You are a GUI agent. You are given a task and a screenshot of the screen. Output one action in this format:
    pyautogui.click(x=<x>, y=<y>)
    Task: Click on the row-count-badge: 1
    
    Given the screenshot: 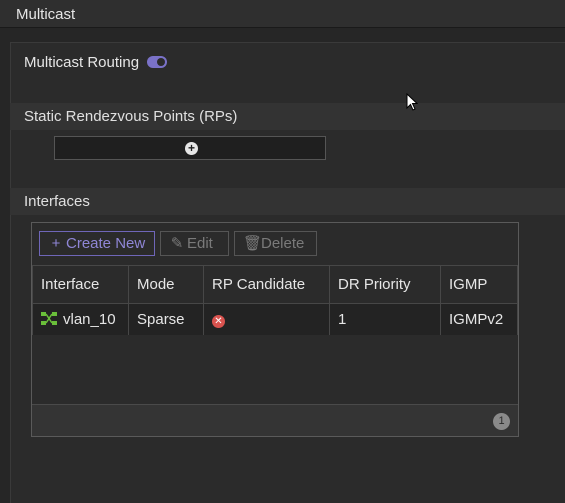 What is the action you would take?
    pyautogui.click(x=501, y=421)
    